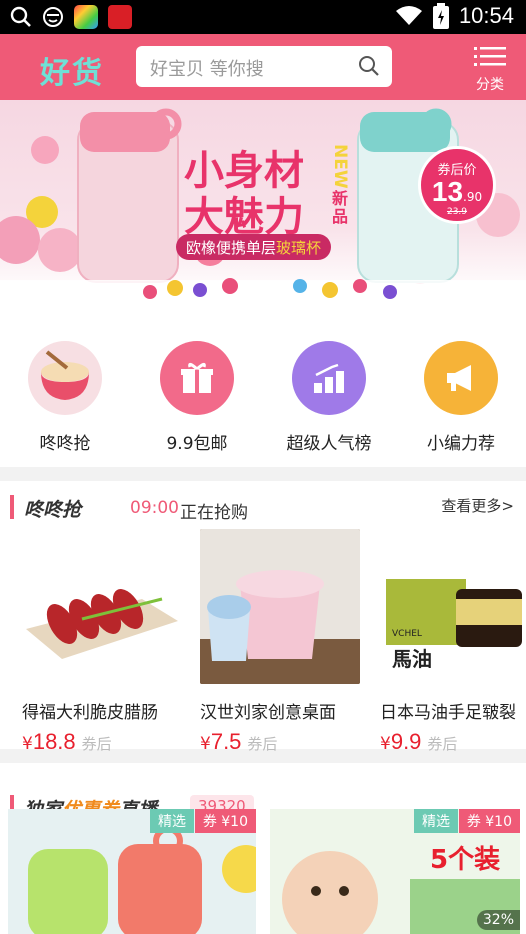 The image size is (526, 934). What do you see at coordinates (477, 505) in the screenshot?
I see `view-more-link: 查看更多>` at bounding box center [477, 505].